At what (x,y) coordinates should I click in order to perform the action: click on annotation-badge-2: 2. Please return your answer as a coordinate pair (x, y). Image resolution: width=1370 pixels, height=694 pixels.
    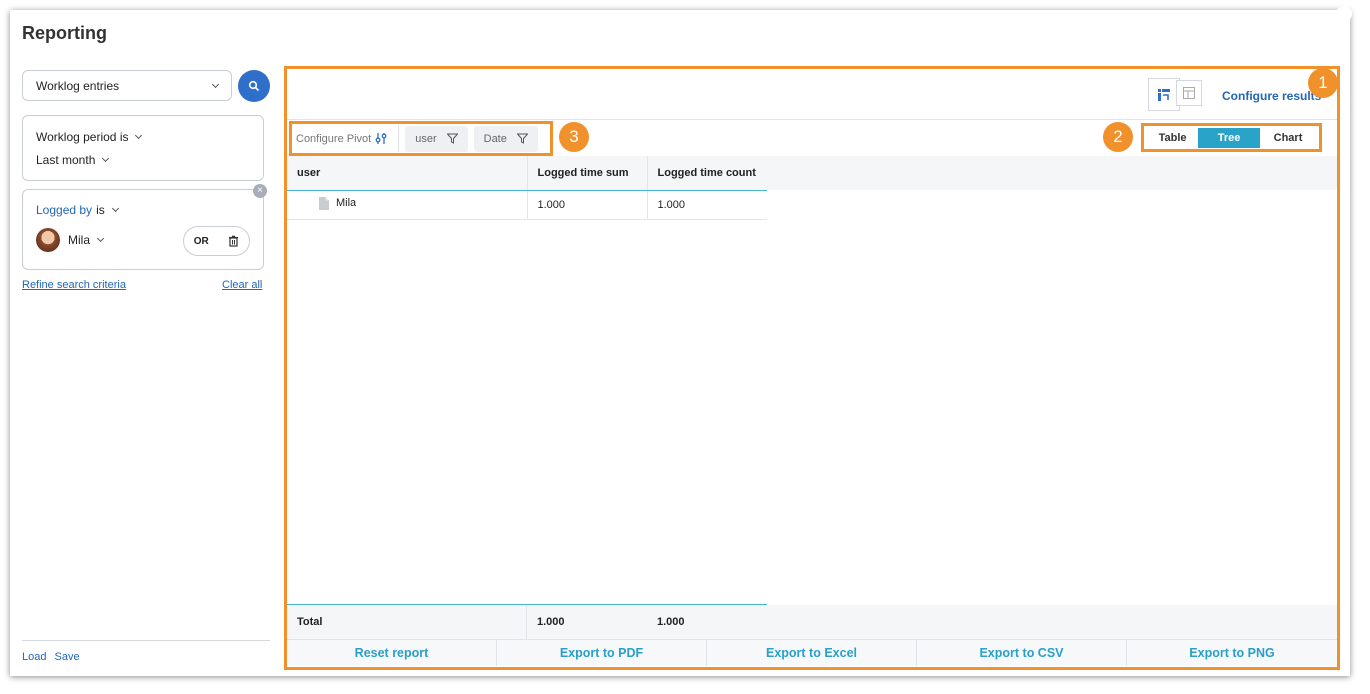
    Looking at the image, I should click on (1118, 137).